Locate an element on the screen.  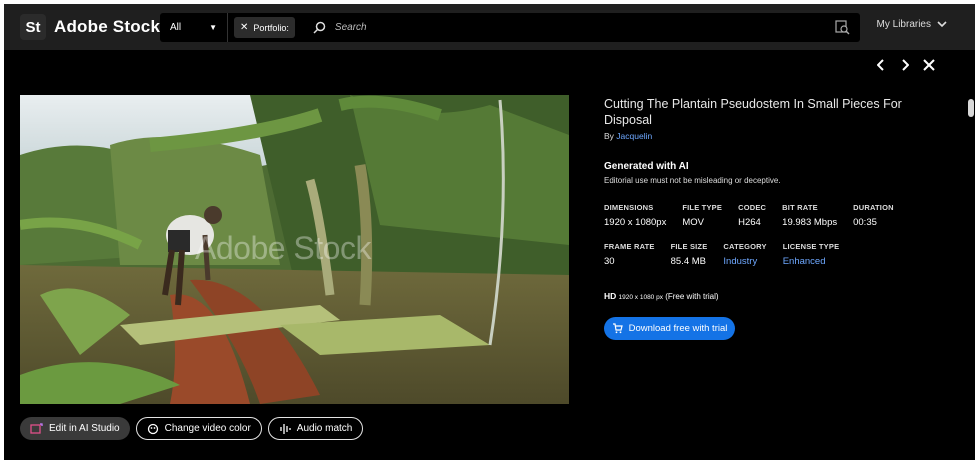
audio-match-button: Audio match is located at coordinates (315, 428).